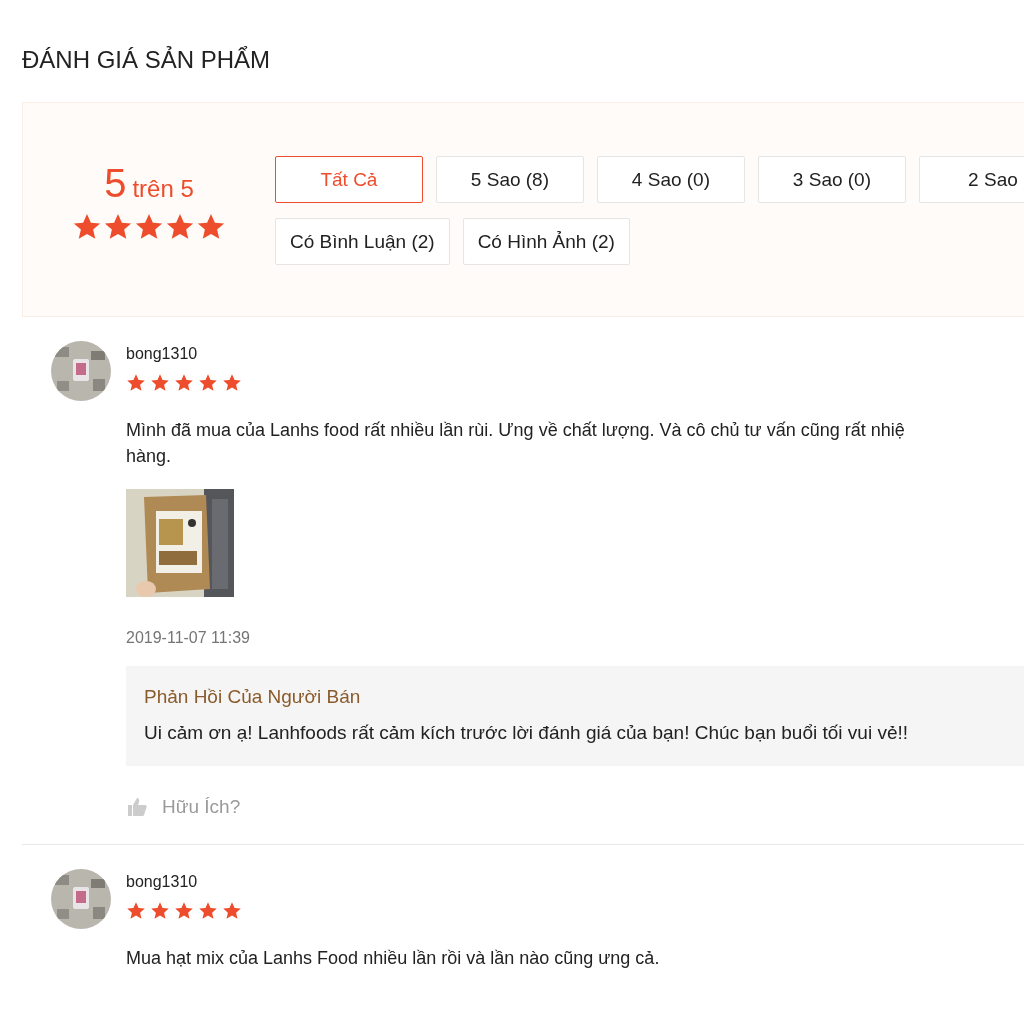 Image resolution: width=1024 pixels, height=1024 pixels. What do you see at coordinates (831, 179) in the screenshot?
I see `filter-button: 3 Sao (0)` at bounding box center [831, 179].